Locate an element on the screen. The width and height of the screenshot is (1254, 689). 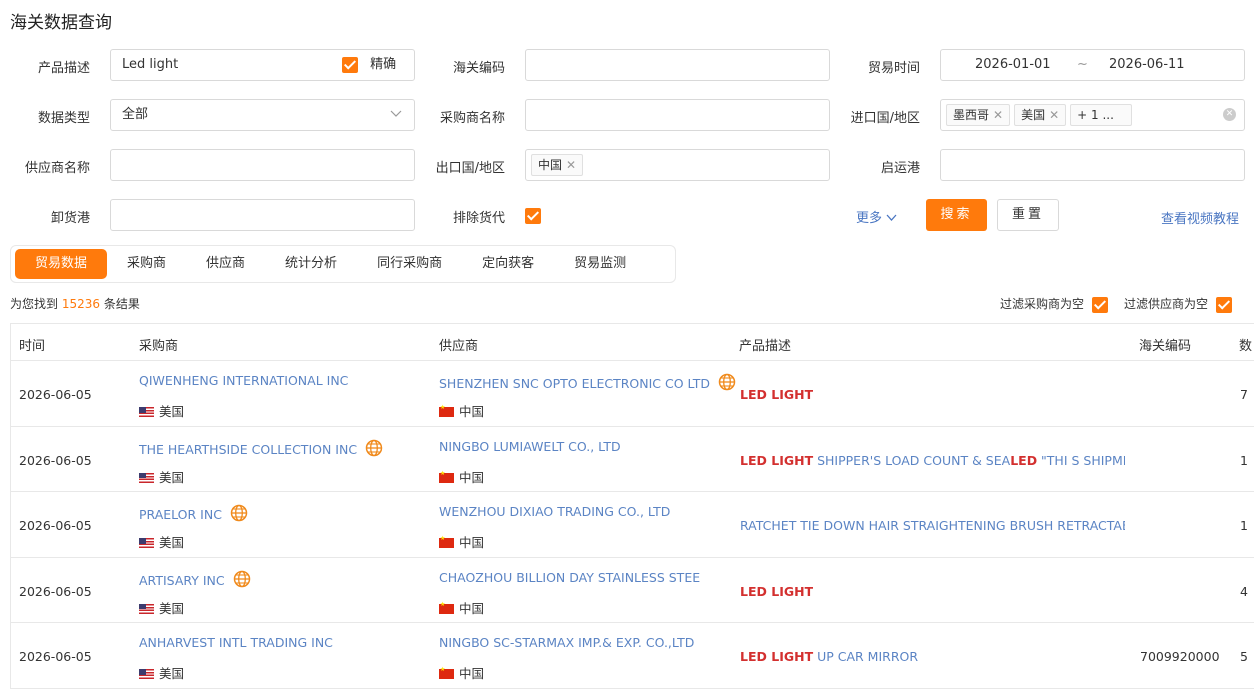
buyer-name-input is located at coordinates (677, 115).